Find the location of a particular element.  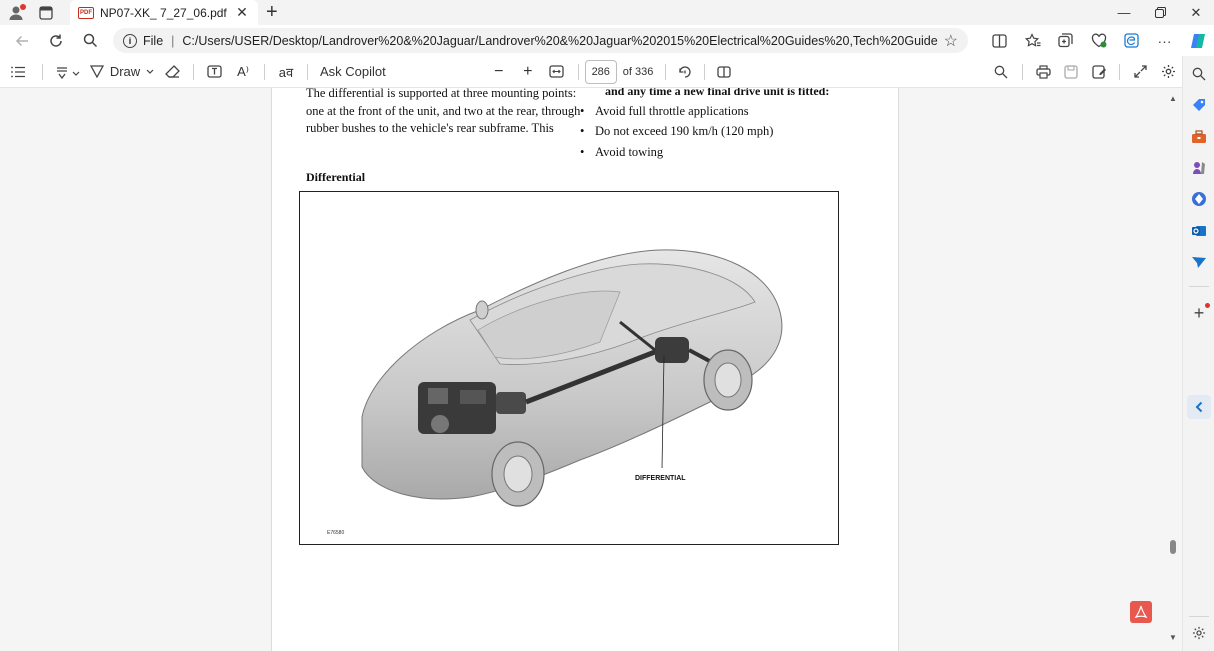

split-screen-button is located at coordinates (999, 40).